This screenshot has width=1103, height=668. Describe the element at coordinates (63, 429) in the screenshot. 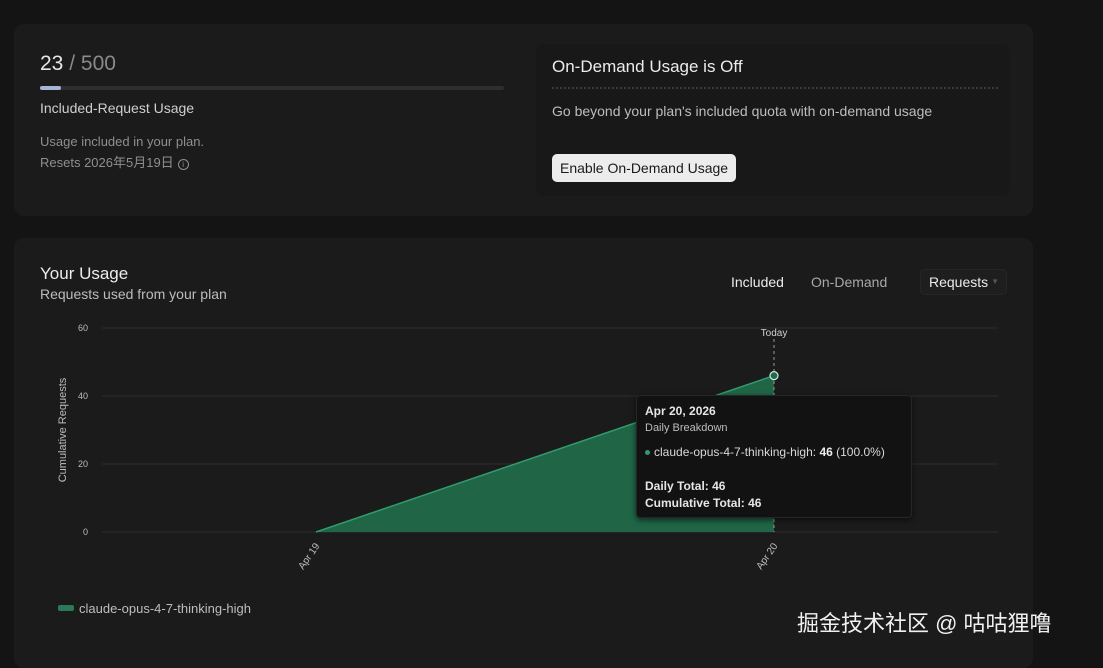

I see `y-axis-label: Cumulative Requests` at that location.